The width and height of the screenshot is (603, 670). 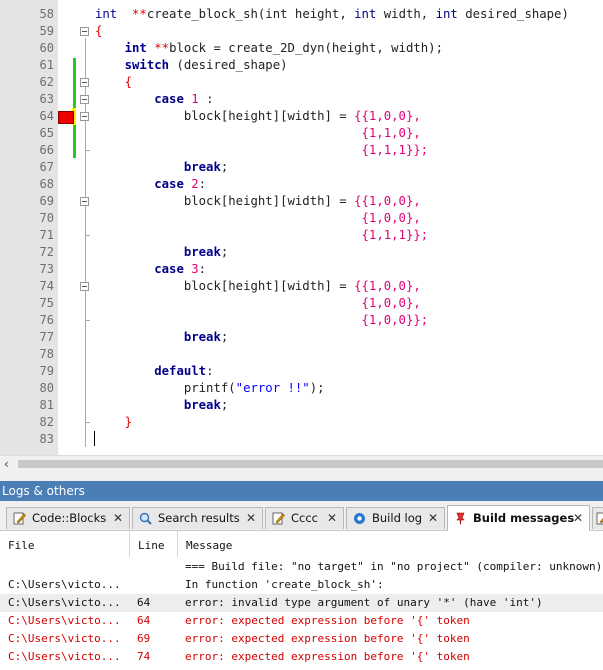 I want to click on code-token: switch, so click(x=147, y=65).